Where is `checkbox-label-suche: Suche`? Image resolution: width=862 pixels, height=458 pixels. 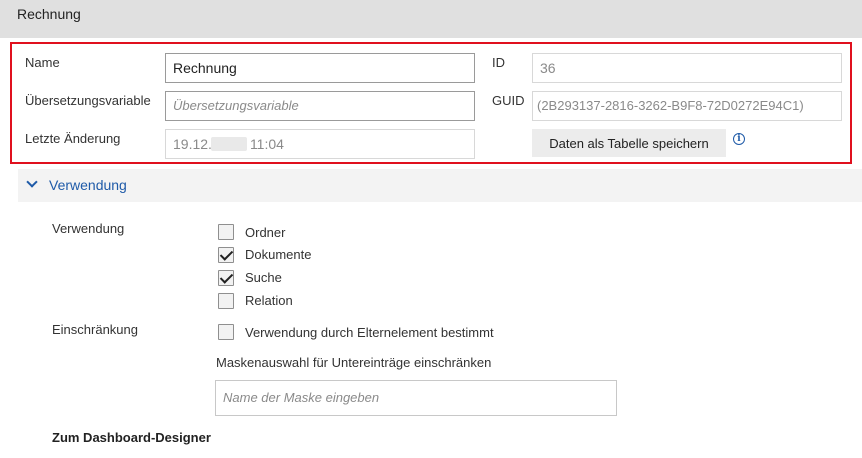
checkbox-label-suche: Suche is located at coordinates (263, 277).